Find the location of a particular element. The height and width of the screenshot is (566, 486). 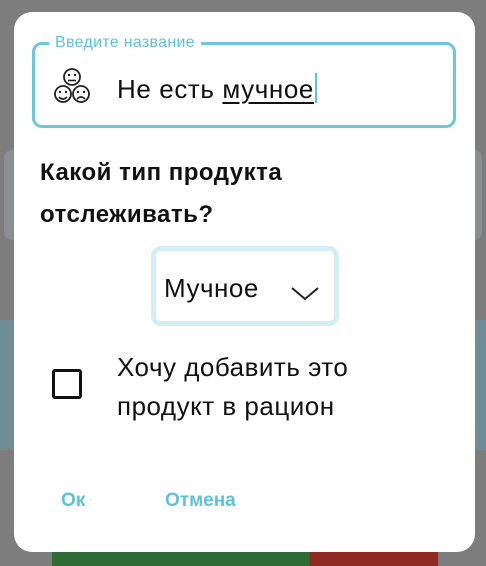

emoji-faces-icon is located at coordinates (72, 85).